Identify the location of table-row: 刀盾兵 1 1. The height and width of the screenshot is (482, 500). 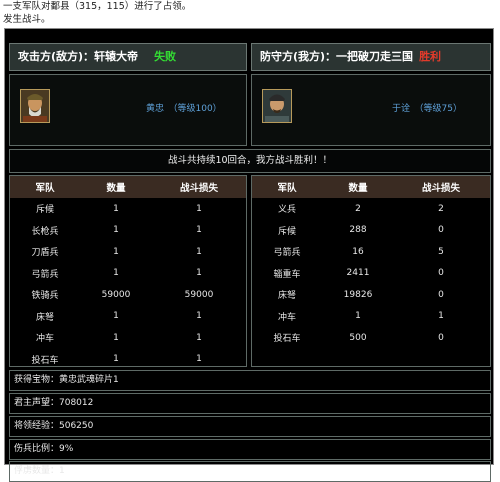
(128, 252).